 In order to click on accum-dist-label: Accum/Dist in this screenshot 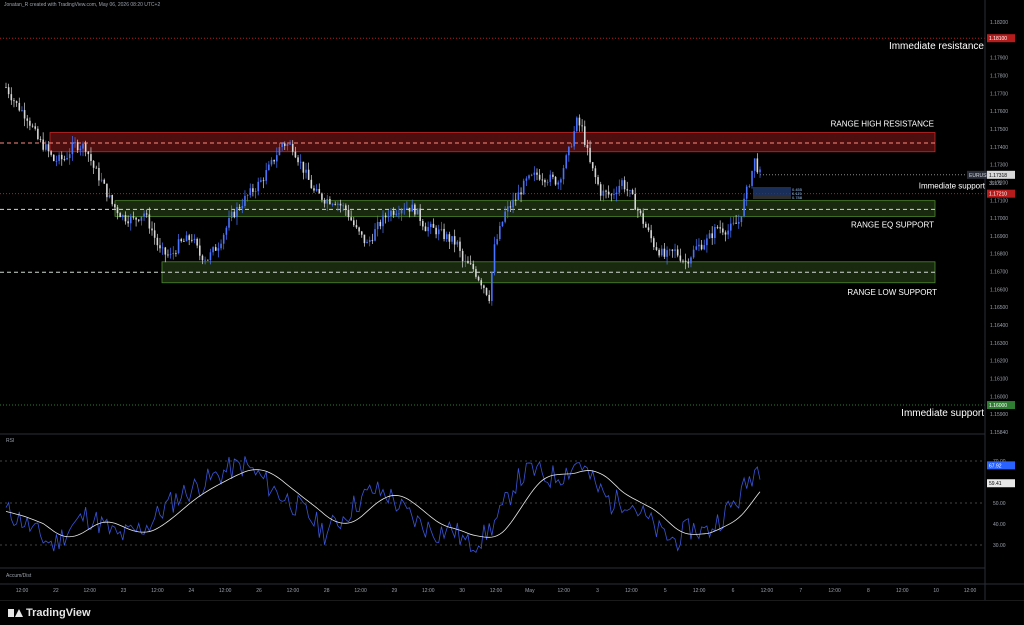, I will do `click(19, 576)`.